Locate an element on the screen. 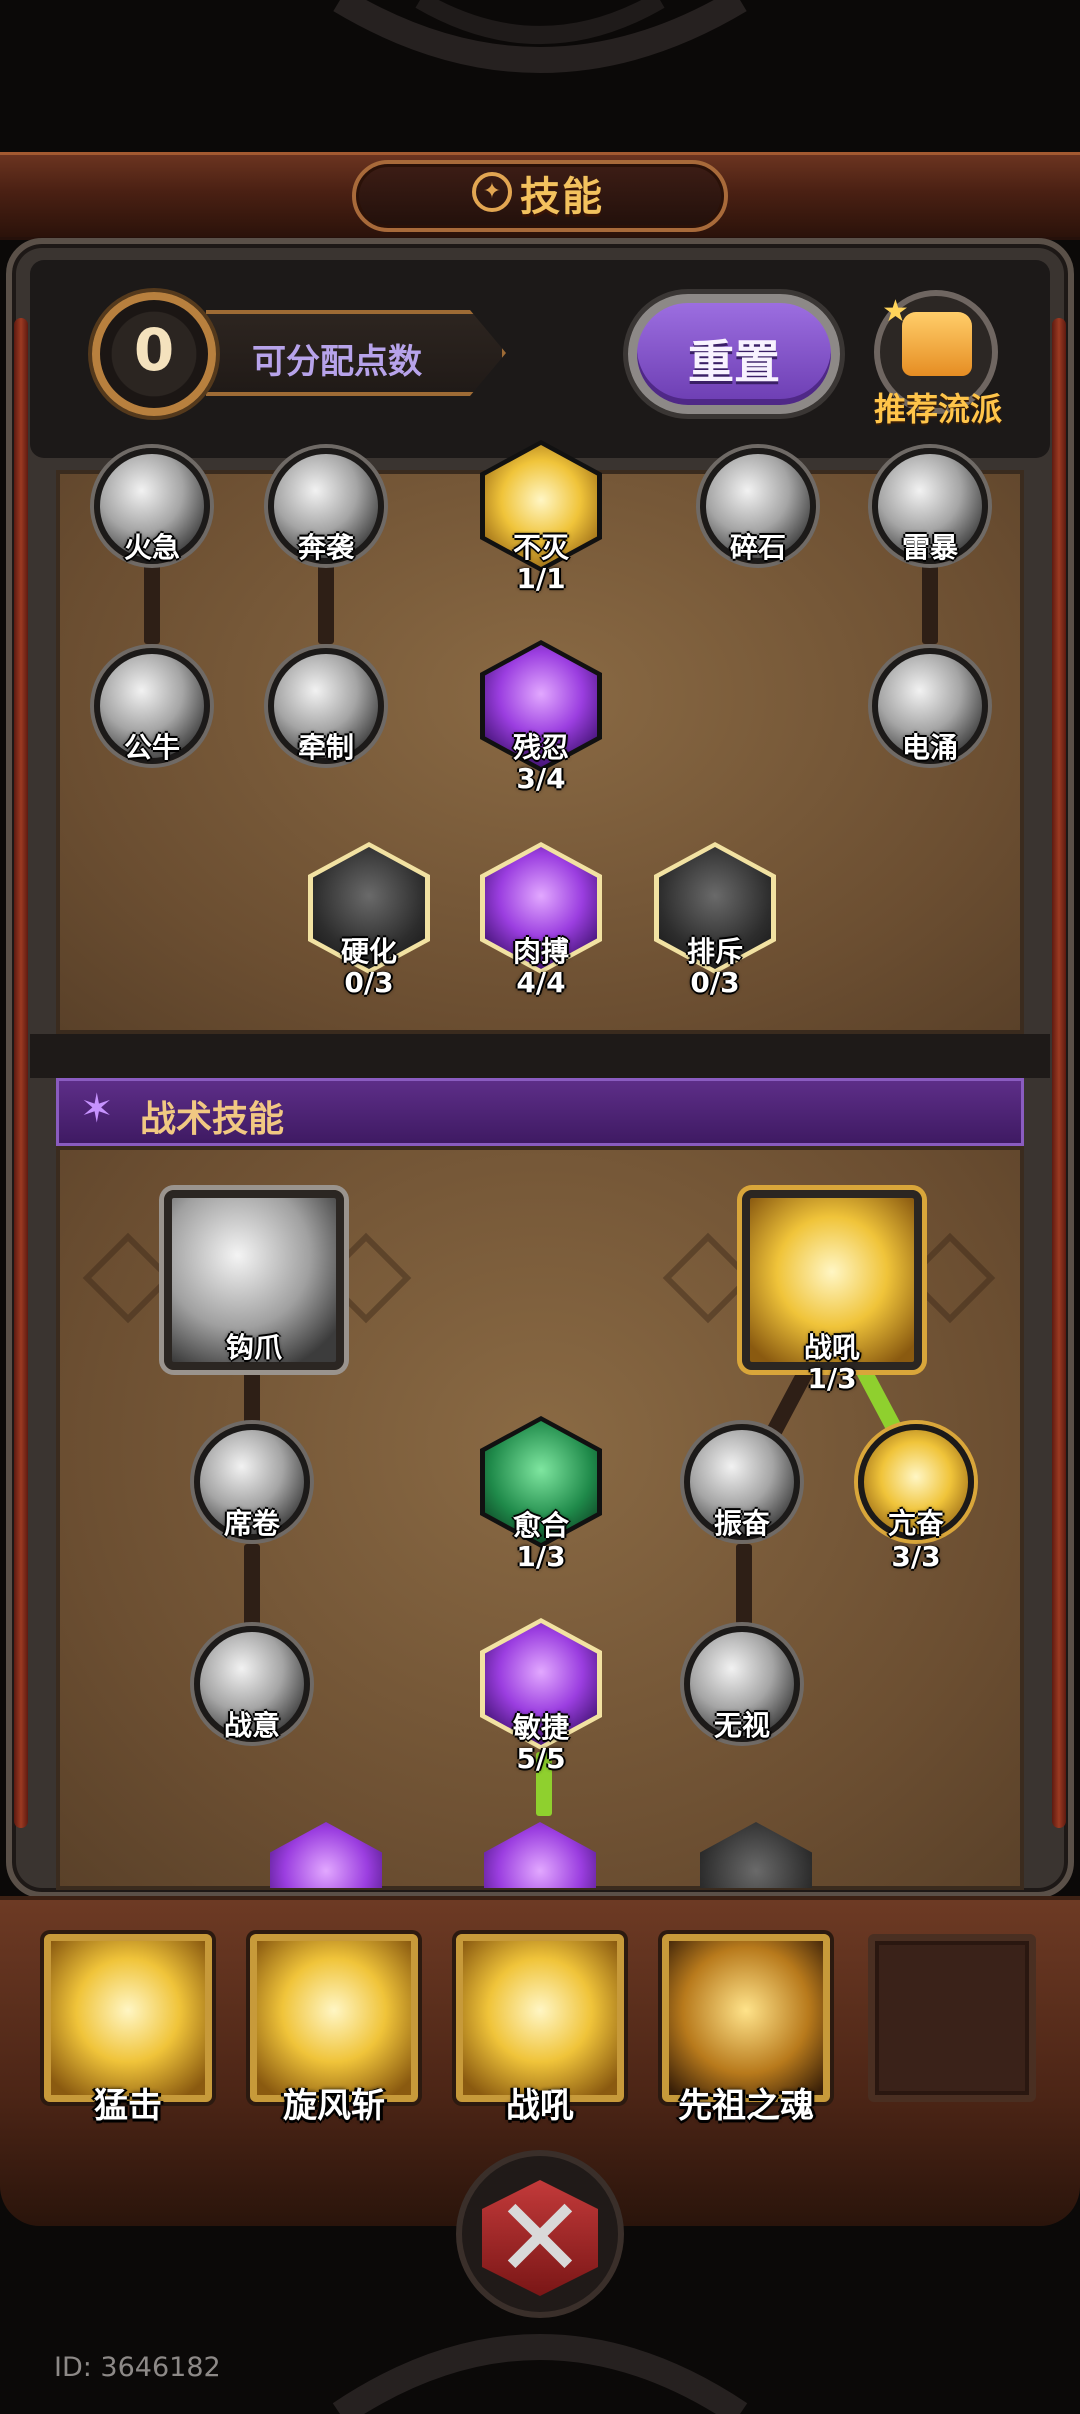 The height and width of the screenshot is (2414, 1080). skill-node: 残忍 3/4 is located at coordinates (541, 725).